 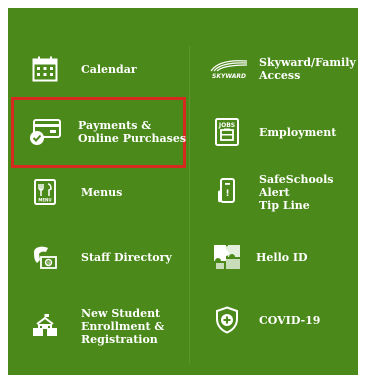 I want to click on payments-label: Payments & Online Purchases, so click(x=132, y=132).